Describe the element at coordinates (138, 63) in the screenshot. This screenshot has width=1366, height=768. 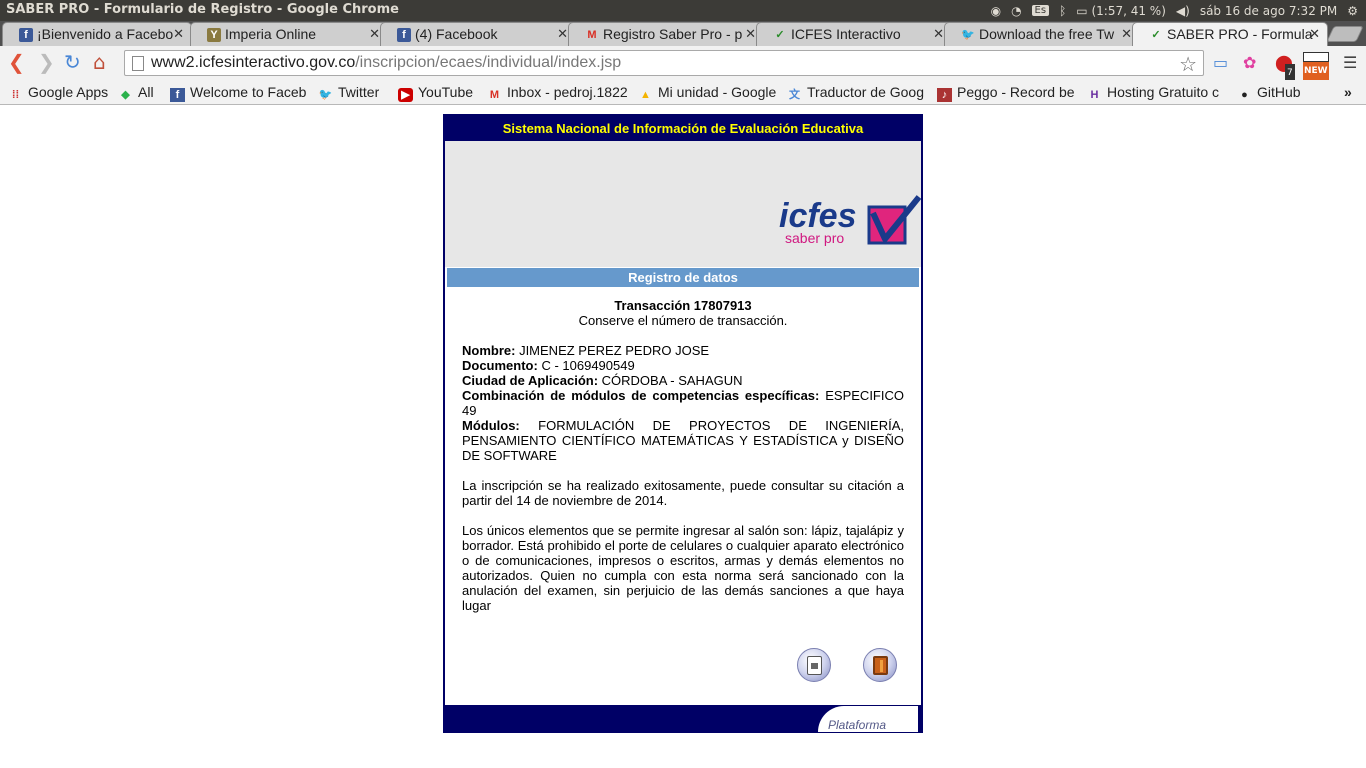
I see `page-icon` at that location.